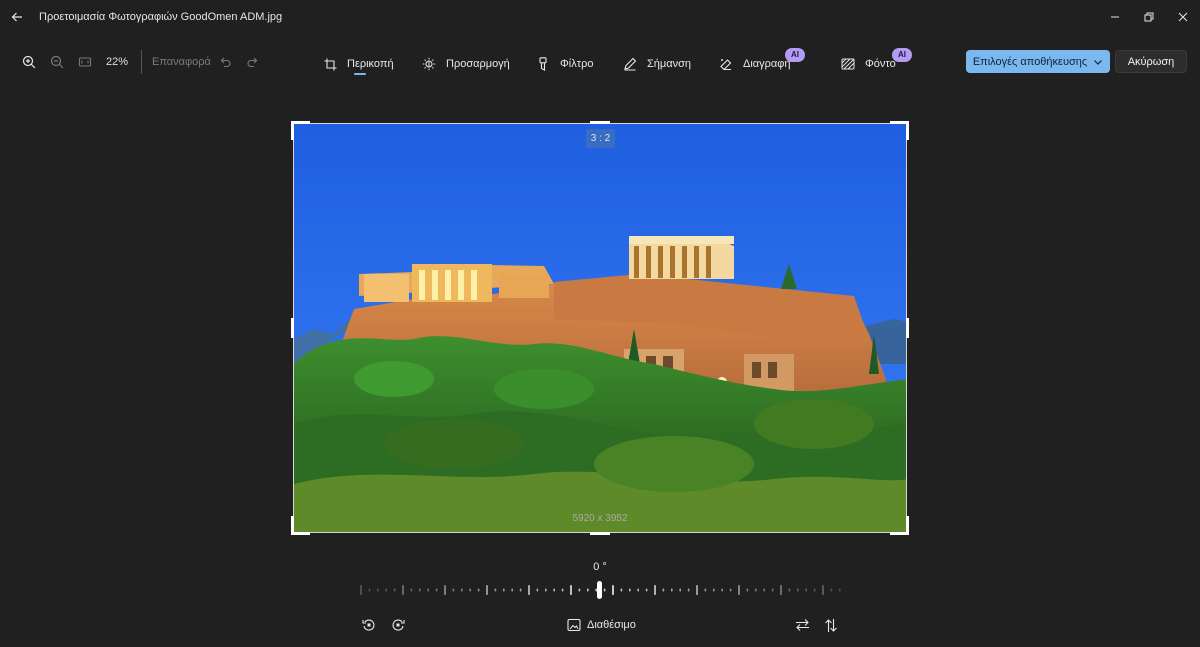 This screenshot has height=647, width=1200. Describe the element at coordinates (902, 55) in the screenshot. I see `ai-badge-background: AI` at that location.